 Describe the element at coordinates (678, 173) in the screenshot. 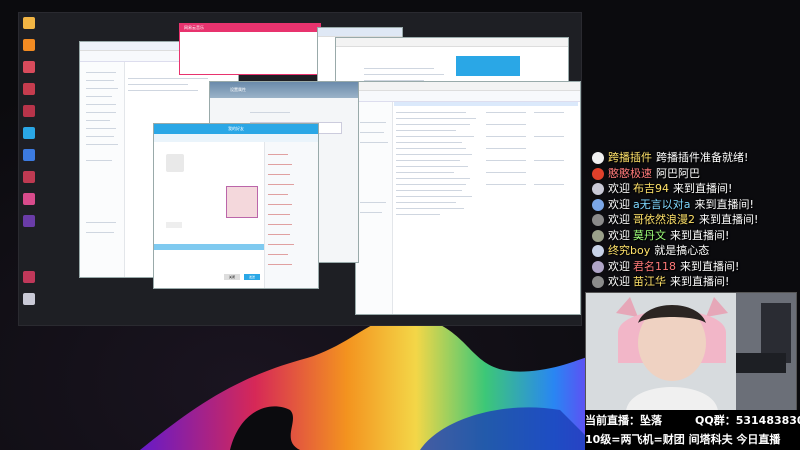

I see `message-body: 阿巴阿巴` at that location.